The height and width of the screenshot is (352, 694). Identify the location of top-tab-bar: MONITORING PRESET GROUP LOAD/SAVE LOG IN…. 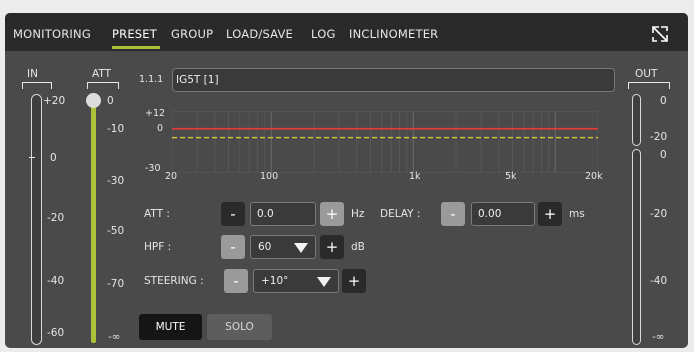
(346, 32).